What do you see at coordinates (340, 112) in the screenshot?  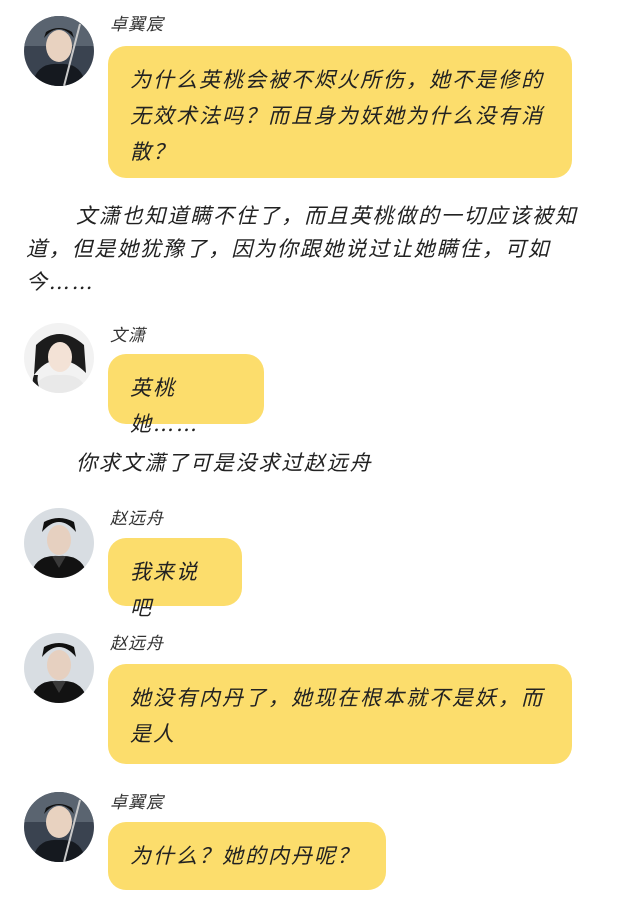 I see `message-bubble: 为什么英桃会被不烬火所伤，她不是修的无效术法吗？而且身为妖她为什么没有消散？` at bounding box center [340, 112].